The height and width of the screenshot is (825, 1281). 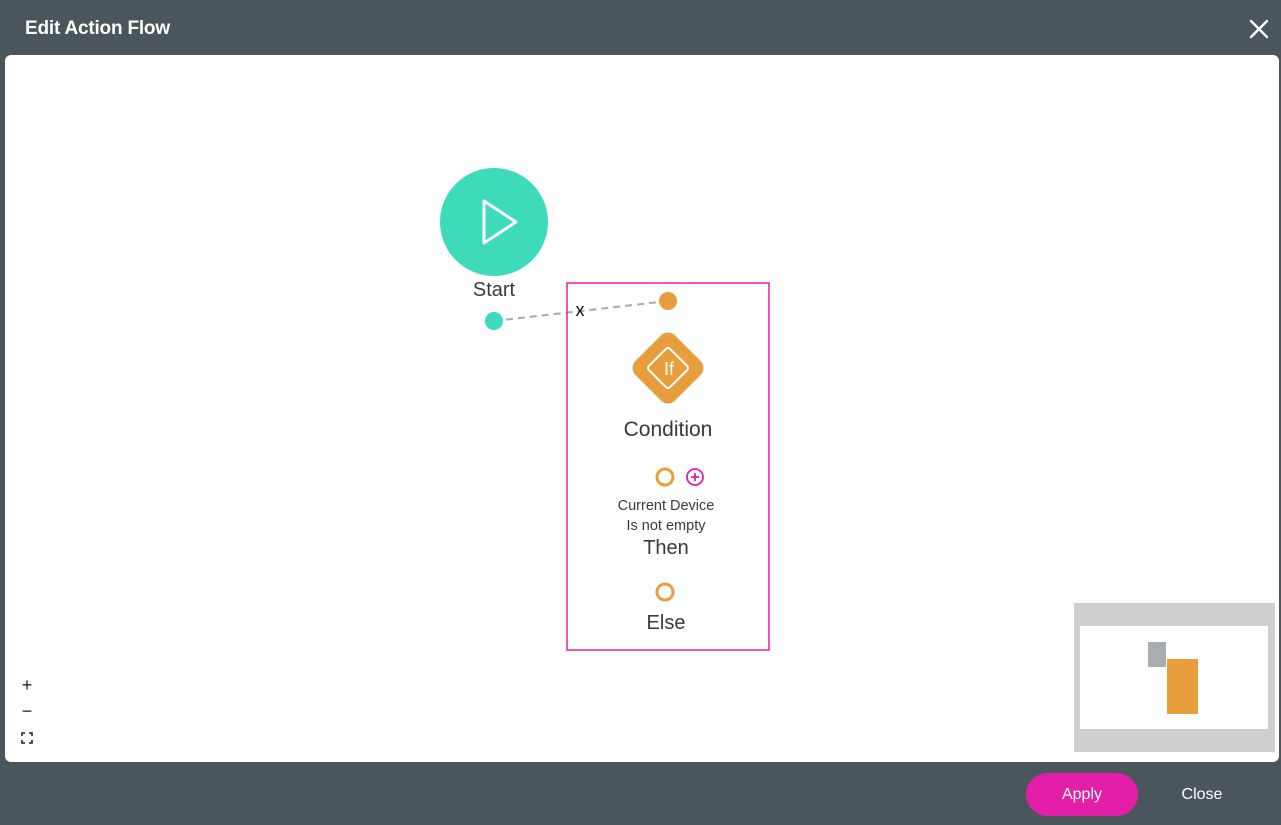 What do you see at coordinates (27, 685) in the screenshot?
I see `zoom-in-button: +` at bounding box center [27, 685].